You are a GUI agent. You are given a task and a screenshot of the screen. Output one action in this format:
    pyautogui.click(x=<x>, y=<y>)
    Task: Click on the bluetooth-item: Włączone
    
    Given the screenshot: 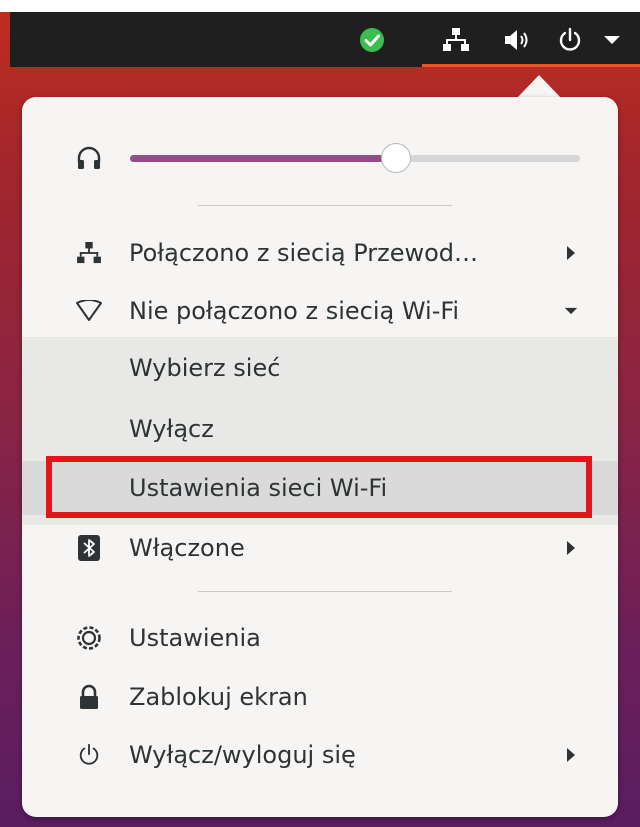 What is the action you would take?
    pyautogui.click(x=320, y=548)
    